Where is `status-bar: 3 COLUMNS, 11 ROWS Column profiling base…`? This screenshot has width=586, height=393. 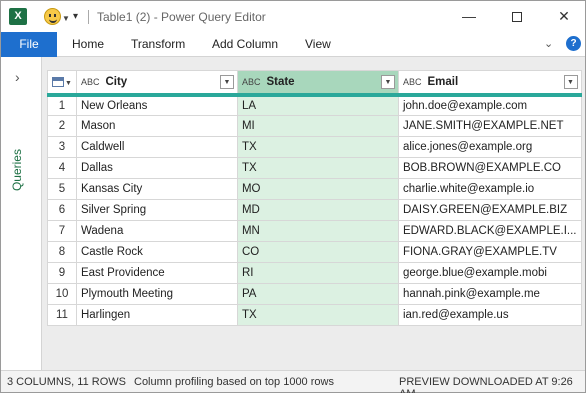
status-bar: 3 COLUMNS, 11 ROWS Column profiling base… is located at coordinates (293, 381).